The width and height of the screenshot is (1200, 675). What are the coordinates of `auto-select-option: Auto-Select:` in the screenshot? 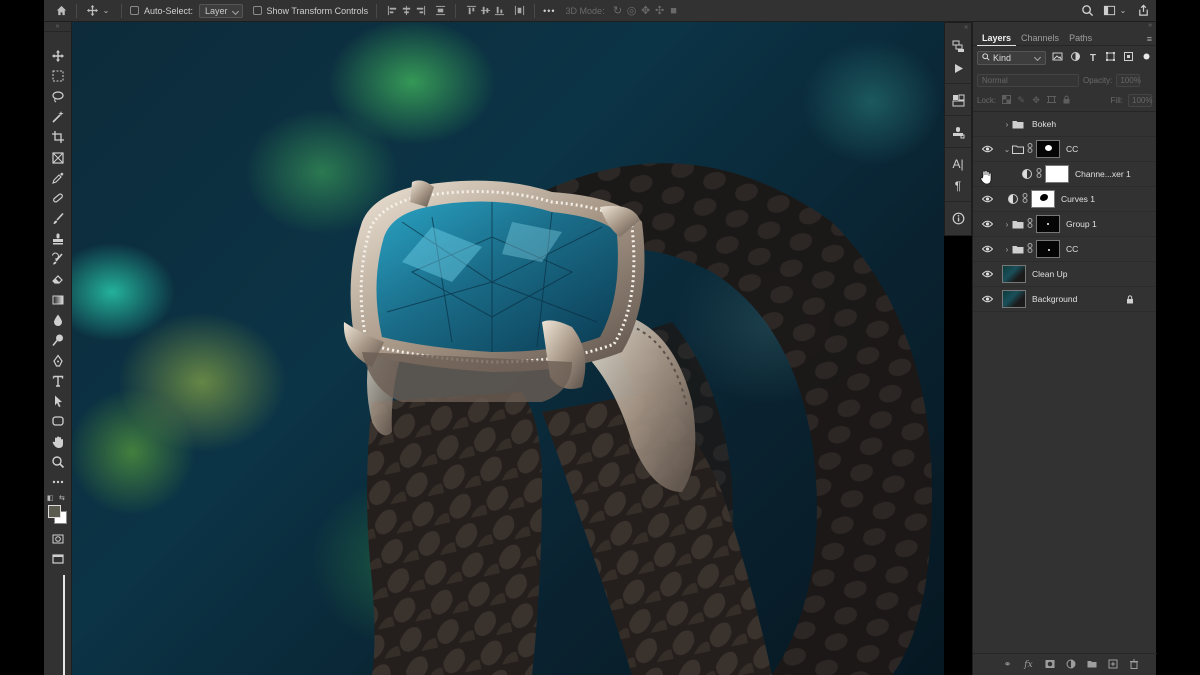 It's located at (161, 11).